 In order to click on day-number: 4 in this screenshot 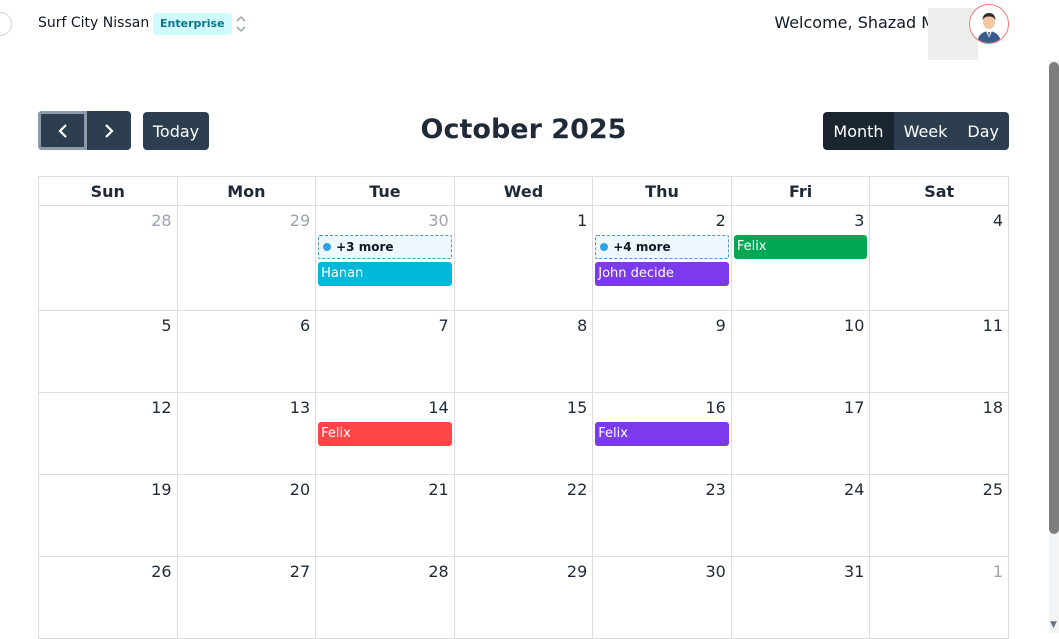, I will do `click(939, 219)`.